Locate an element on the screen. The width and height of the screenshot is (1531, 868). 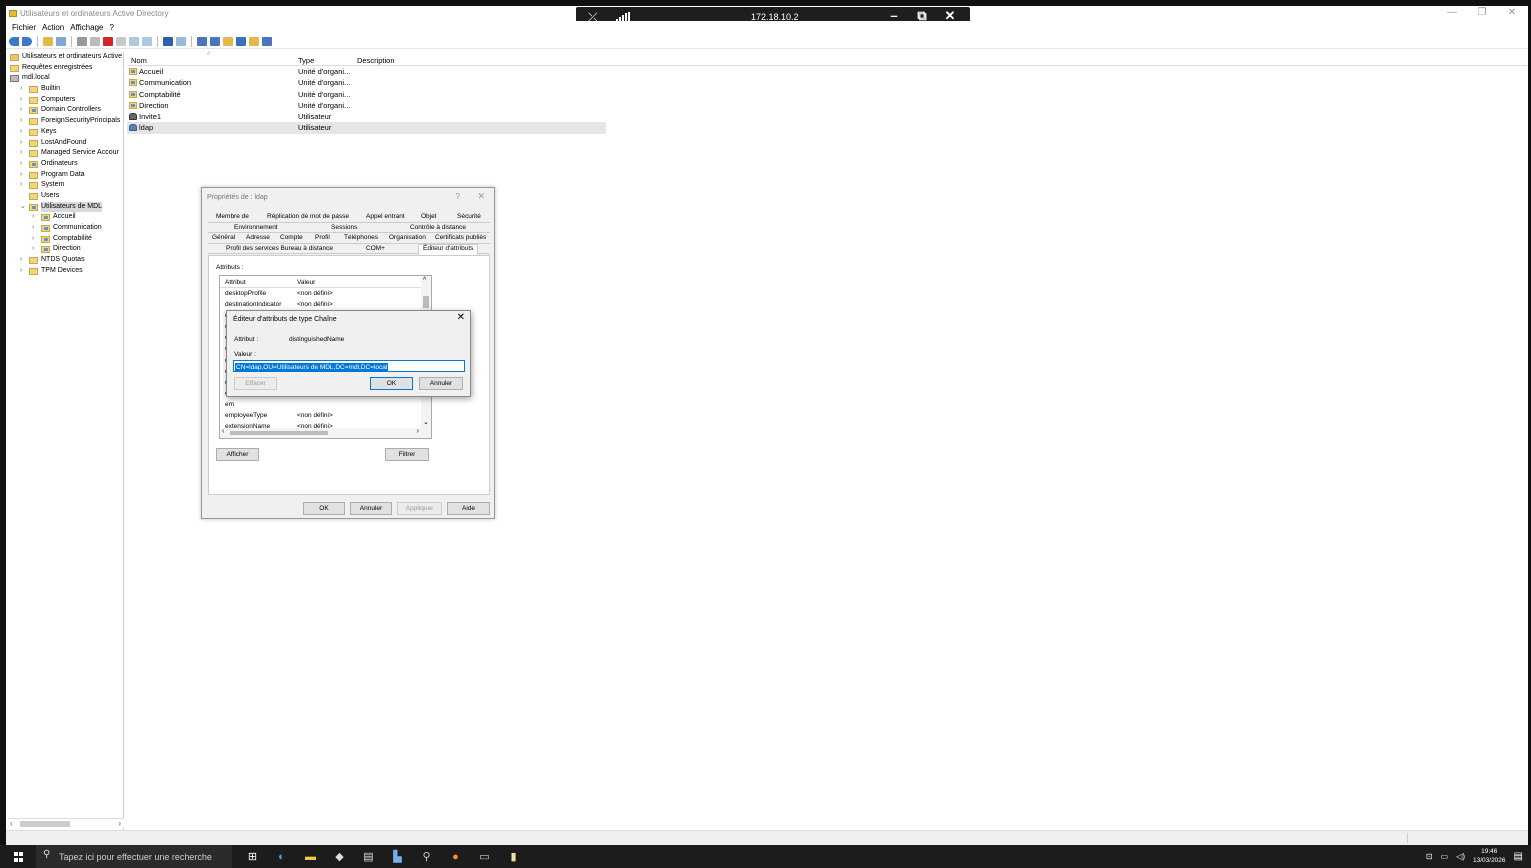
tree-item: › Domain Controllers is located at coordinates (65, 110).